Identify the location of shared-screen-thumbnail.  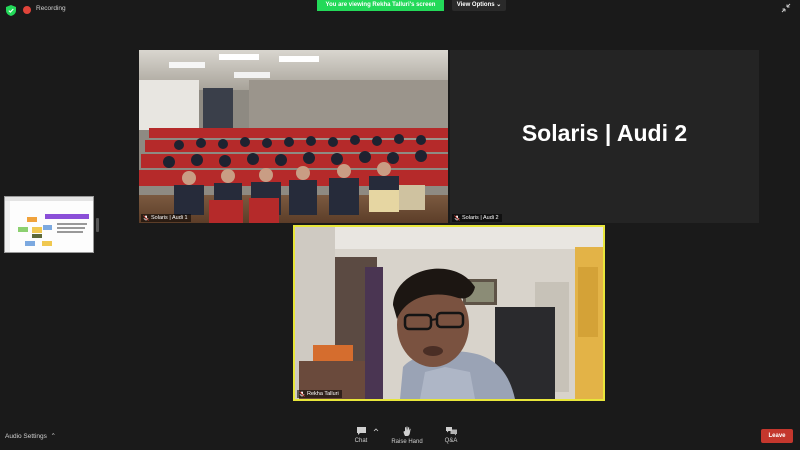
(49, 224).